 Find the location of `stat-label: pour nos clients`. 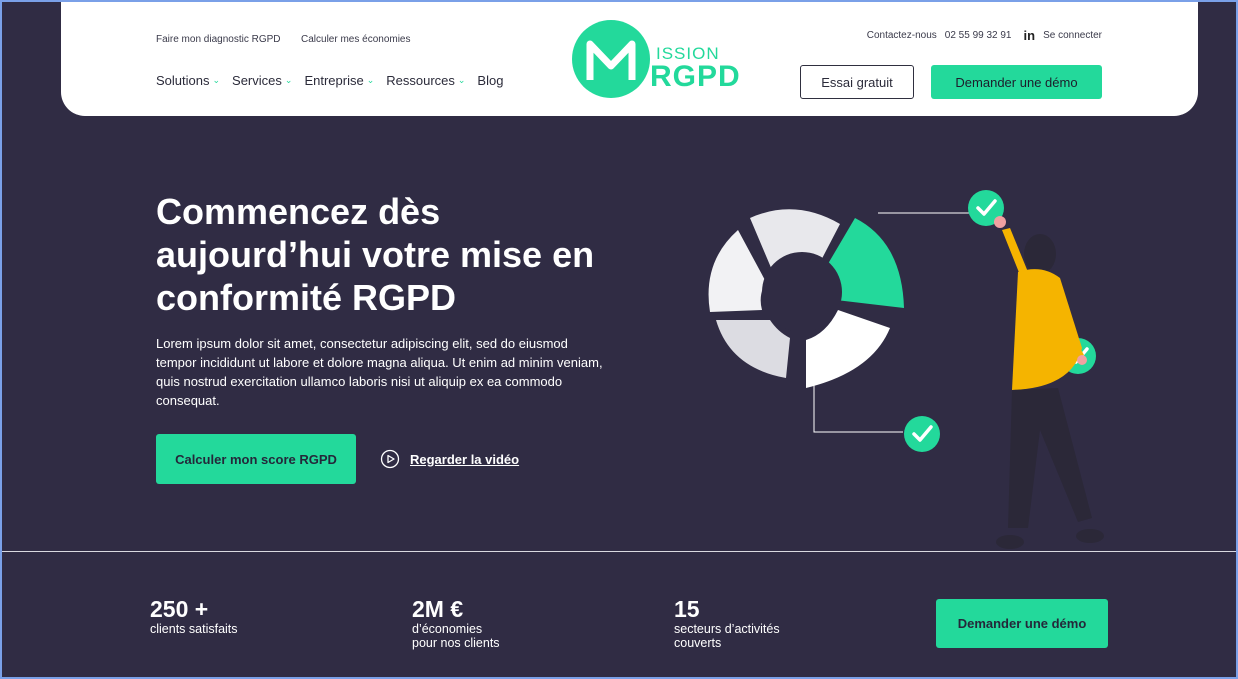

stat-label: pour nos clients is located at coordinates (456, 643).